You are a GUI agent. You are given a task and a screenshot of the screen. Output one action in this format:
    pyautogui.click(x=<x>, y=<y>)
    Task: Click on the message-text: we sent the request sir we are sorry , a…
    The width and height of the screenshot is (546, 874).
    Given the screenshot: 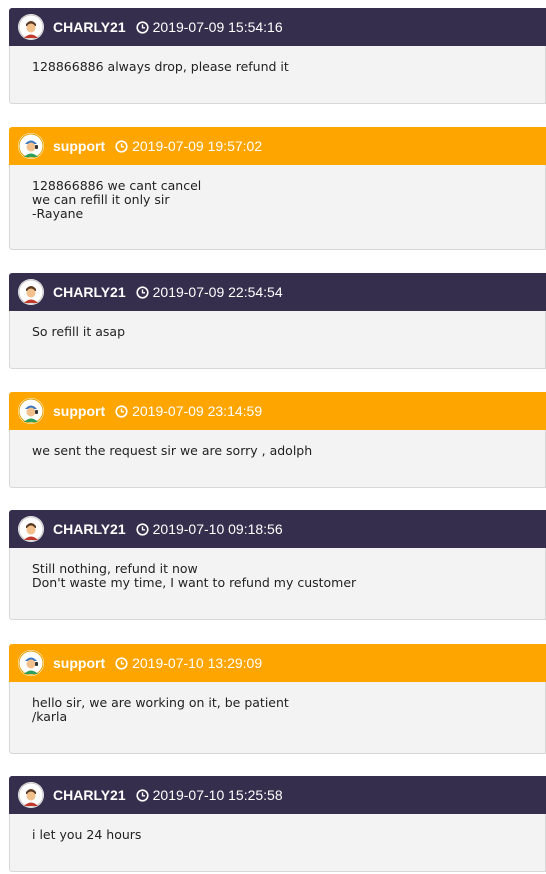 What is the action you would take?
    pyautogui.click(x=172, y=450)
    